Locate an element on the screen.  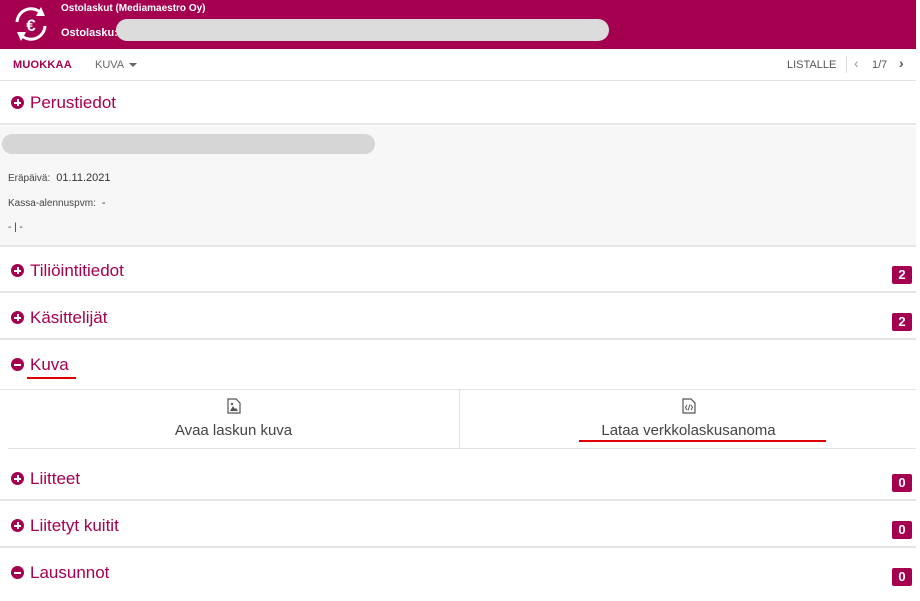
image-menu-button: KUVA is located at coordinates (116, 65).